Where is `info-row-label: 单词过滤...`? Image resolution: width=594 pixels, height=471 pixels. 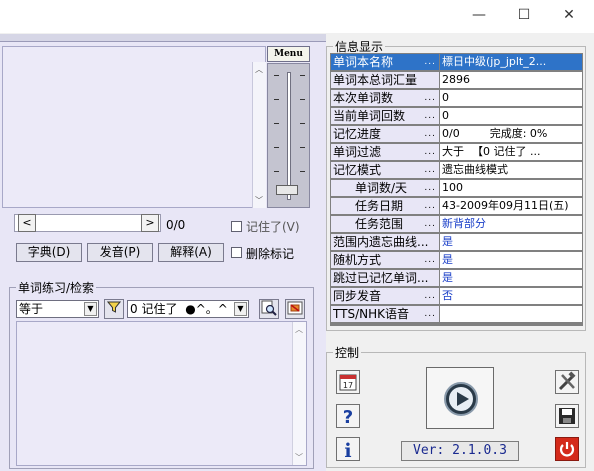
info-row-label: 单词过滤... is located at coordinates (385, 152).